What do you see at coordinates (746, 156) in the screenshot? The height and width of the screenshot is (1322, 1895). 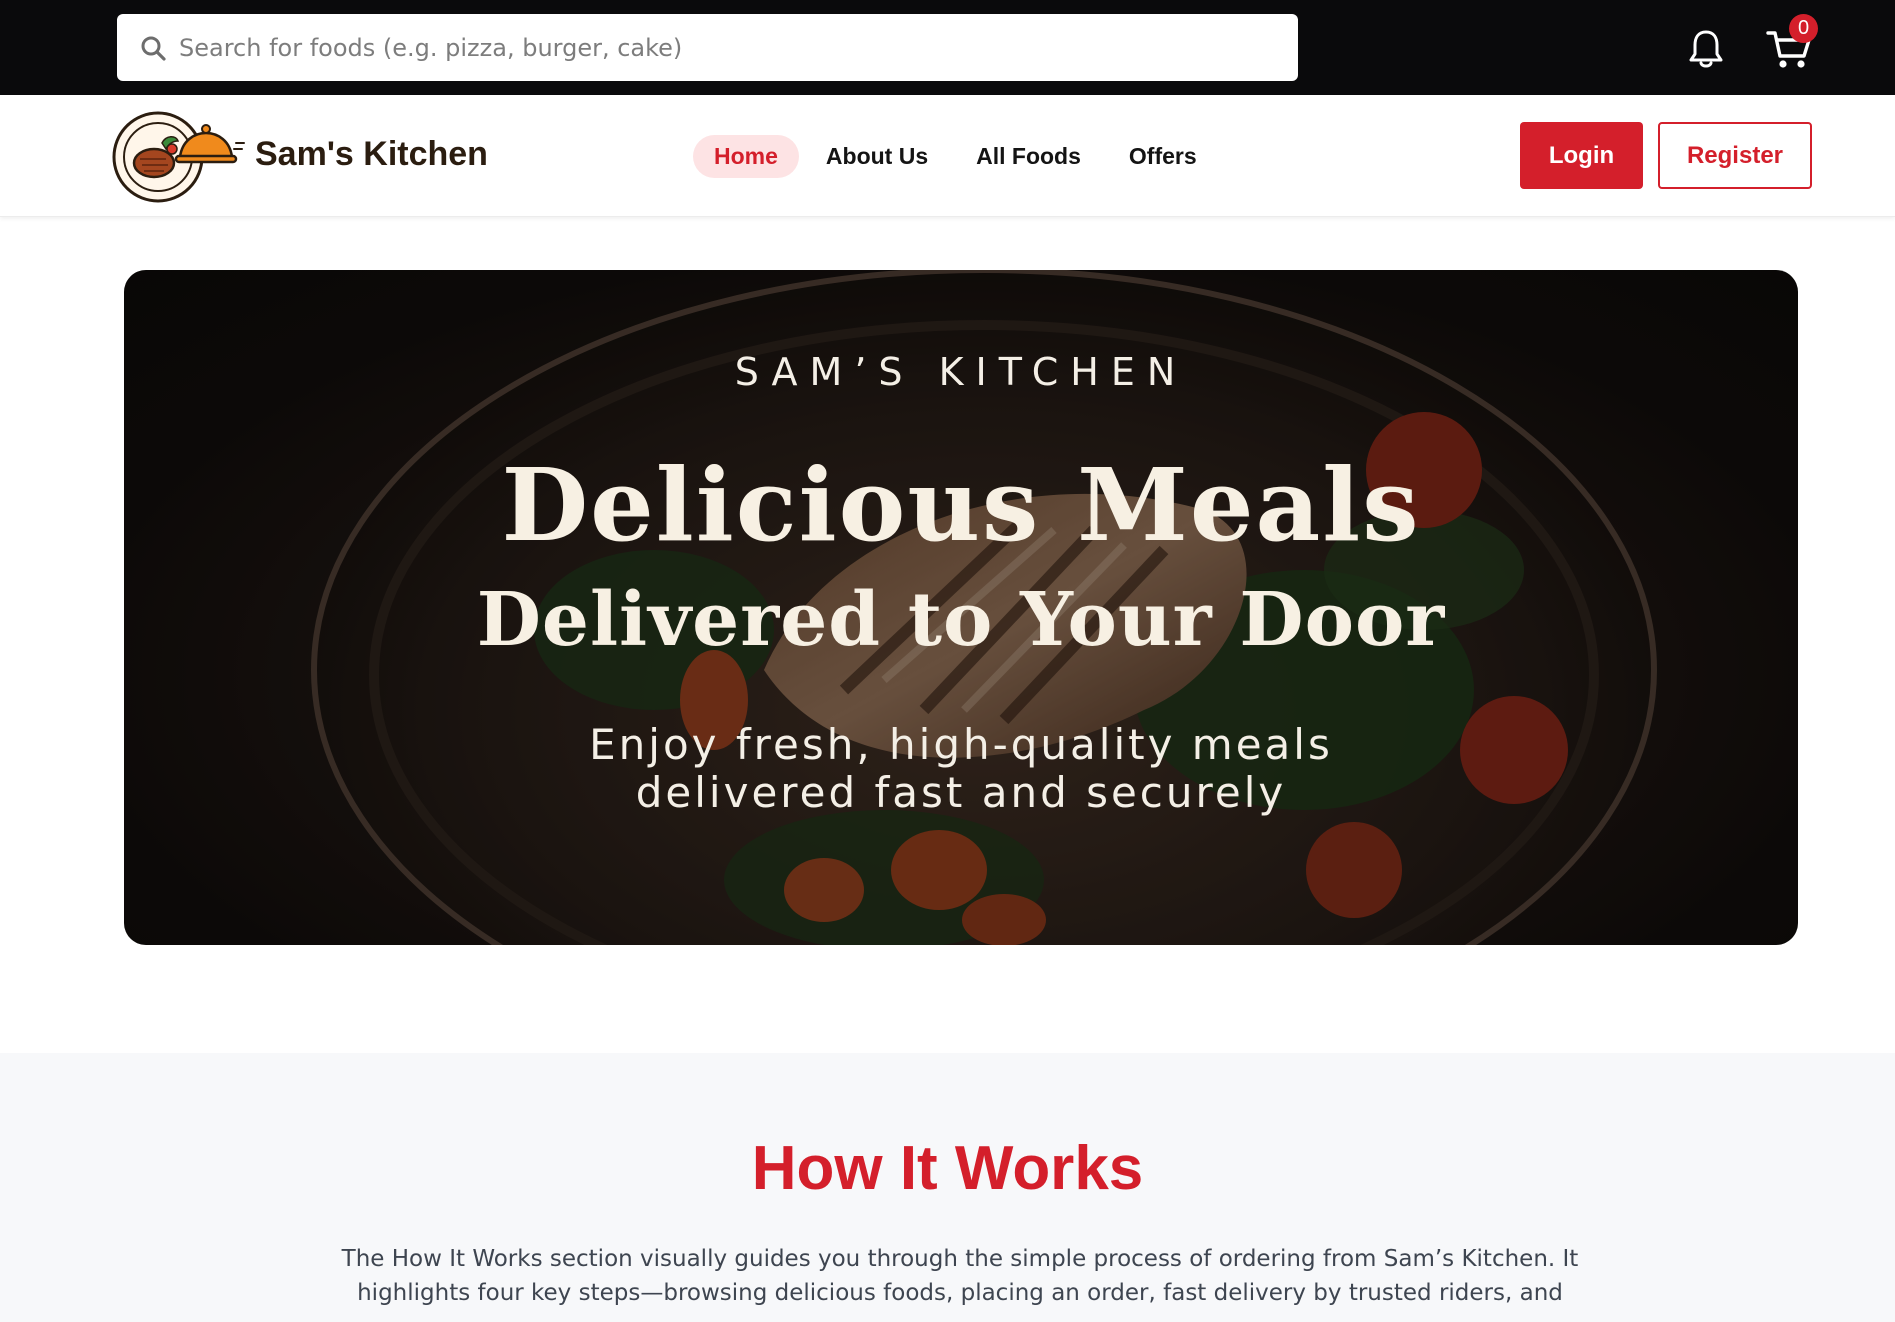 I see `nav-item-home: Home` at bounding box center [746, 156].